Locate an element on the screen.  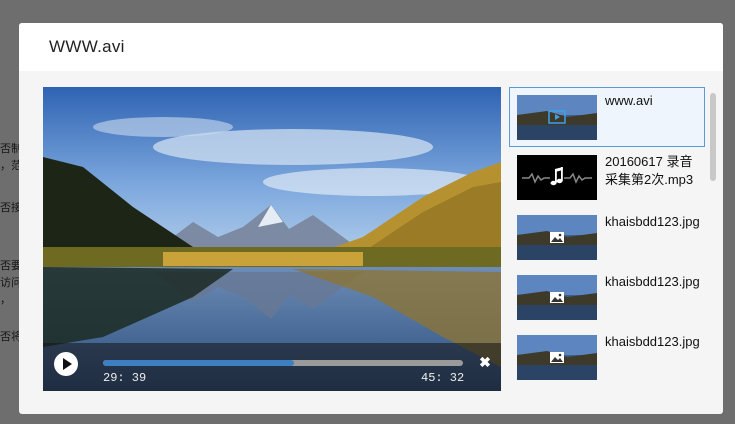
playlist-item-label: 20160617 录音采集第2次.mp3 is located at coordinates (649, 170).